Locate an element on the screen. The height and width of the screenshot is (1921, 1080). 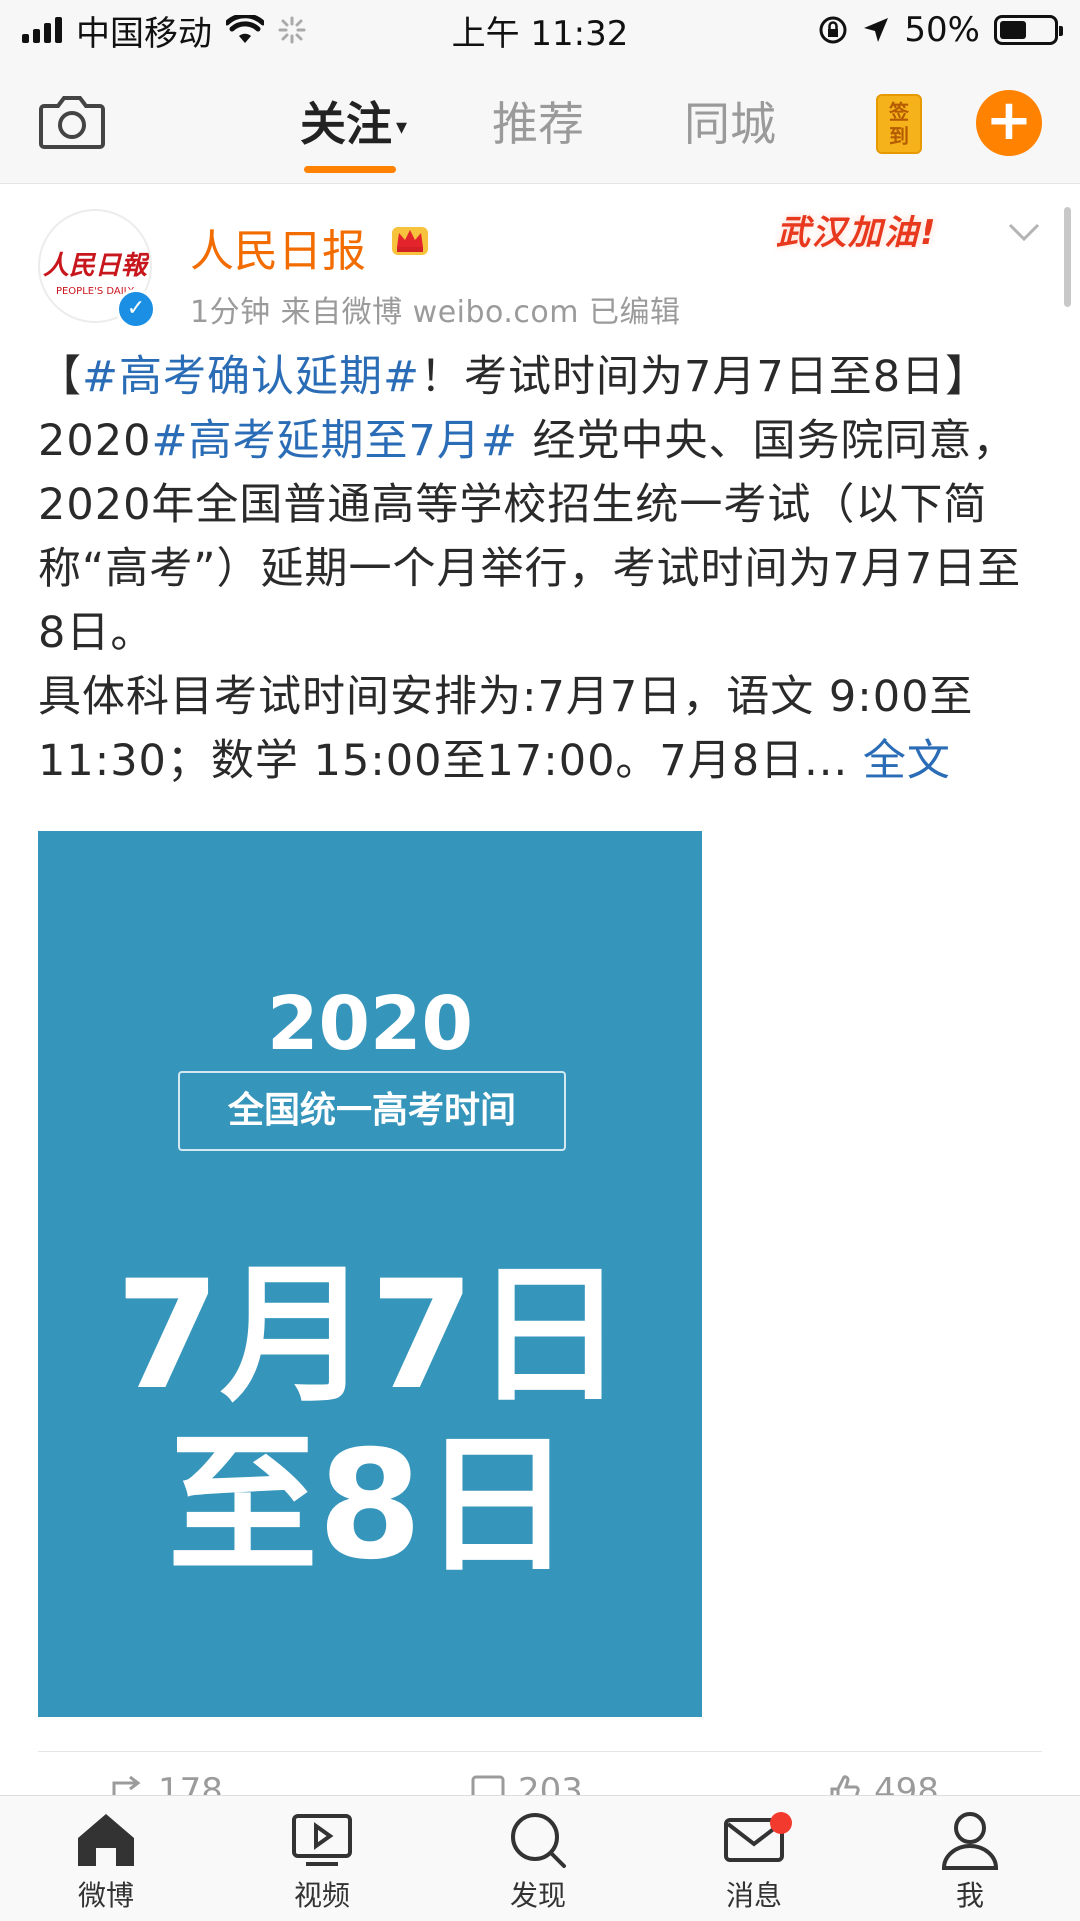
tabbar-discover-label: 发现 is located at coordinates (537, 1895).